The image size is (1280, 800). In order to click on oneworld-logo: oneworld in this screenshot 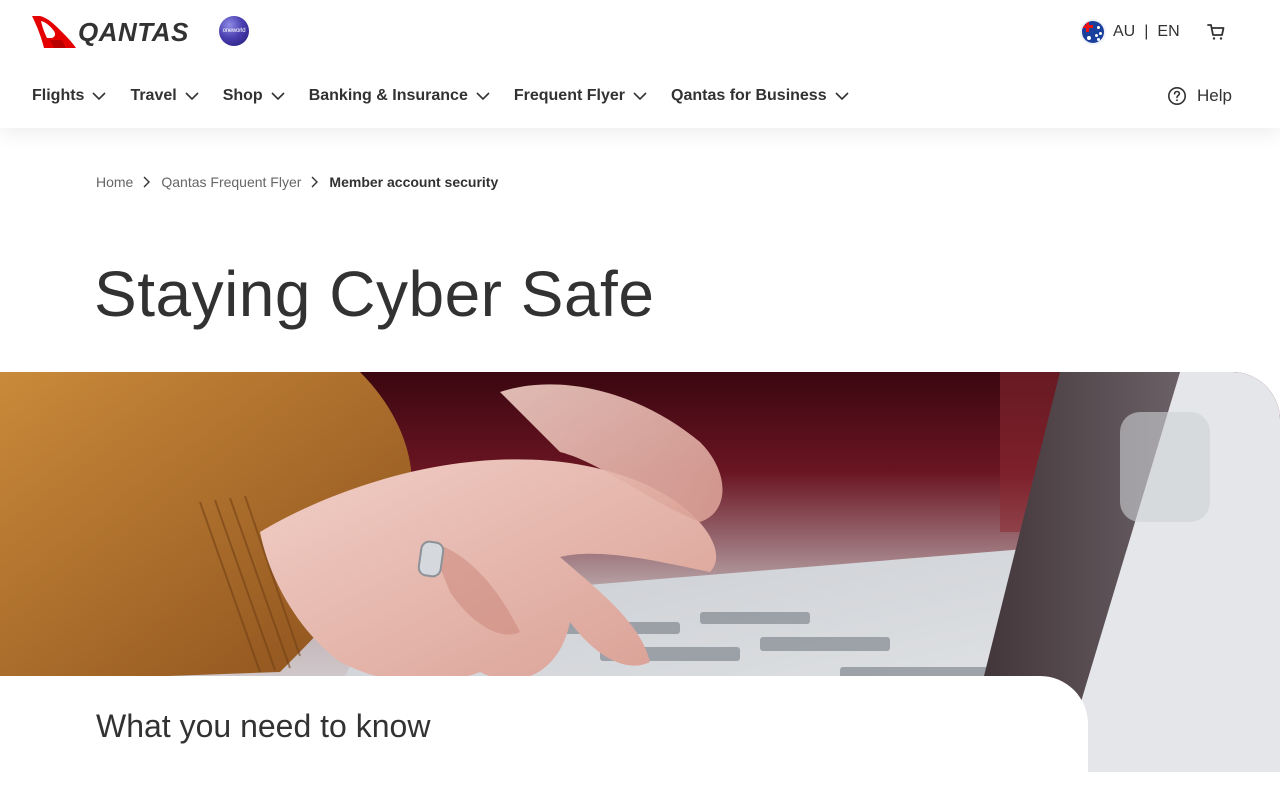, I will do `click(234, 31)`.